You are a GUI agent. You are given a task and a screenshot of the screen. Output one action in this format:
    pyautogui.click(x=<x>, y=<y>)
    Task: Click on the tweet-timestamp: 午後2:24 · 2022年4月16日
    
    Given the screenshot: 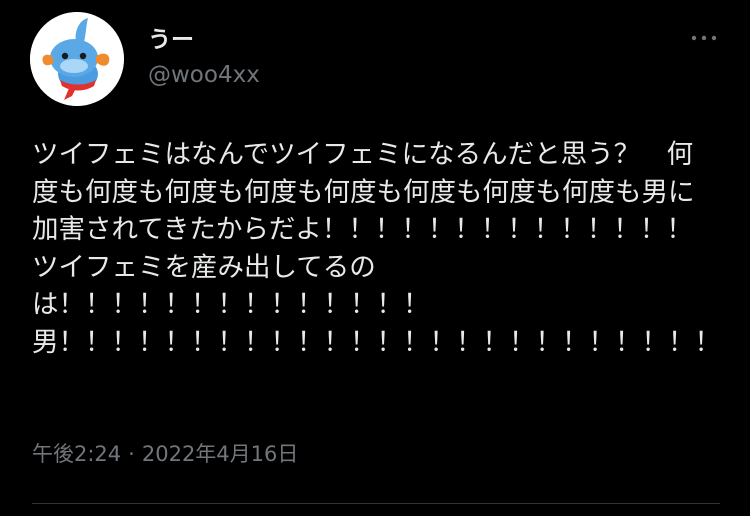 What is the action you would take?
    pyautogui.click(x=165, y=453)
    